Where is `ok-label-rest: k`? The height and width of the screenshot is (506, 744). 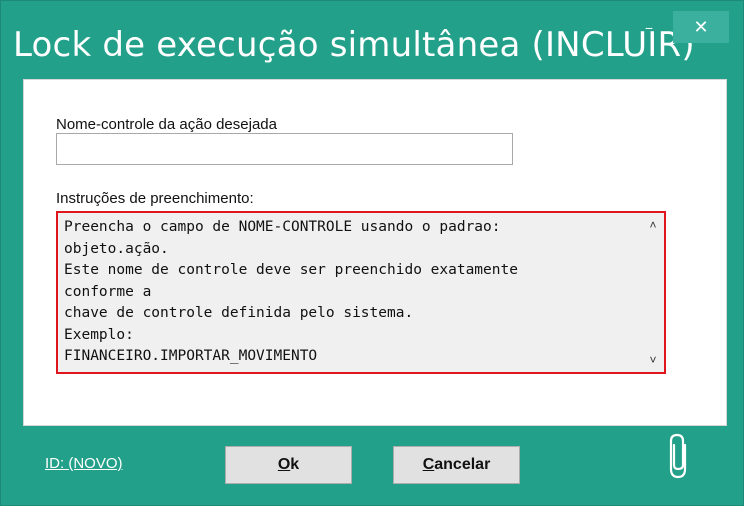
ok-label-rest: k is located at coordinates (295, 464).